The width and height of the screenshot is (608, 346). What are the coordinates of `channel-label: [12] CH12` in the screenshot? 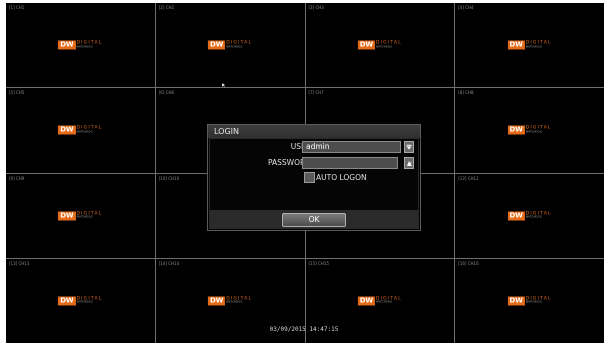 It's located at (468, 178).